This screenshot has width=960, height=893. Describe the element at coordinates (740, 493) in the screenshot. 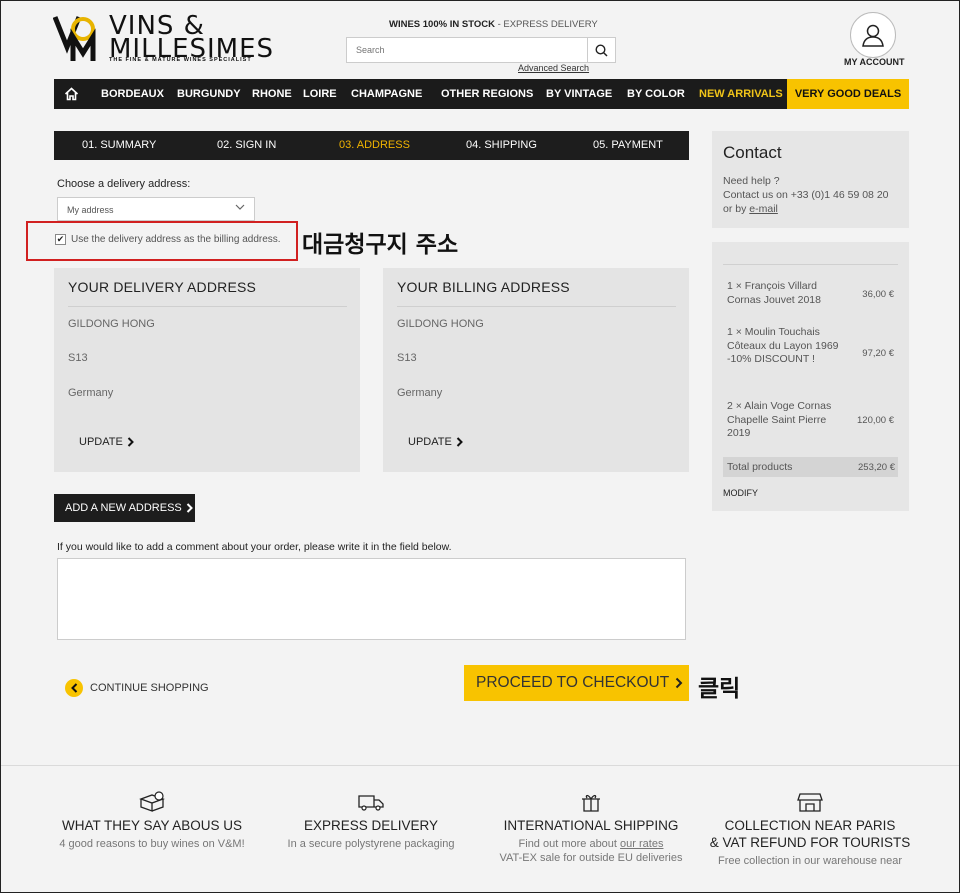

I see `cart-modify-link: MODIFY` at that location.